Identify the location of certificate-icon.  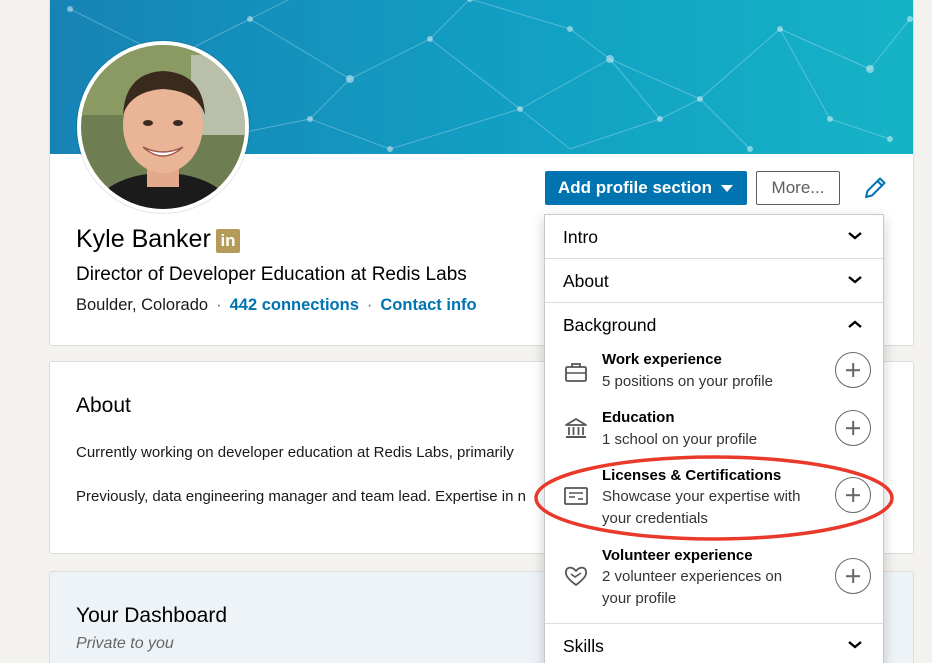
(576, 496).